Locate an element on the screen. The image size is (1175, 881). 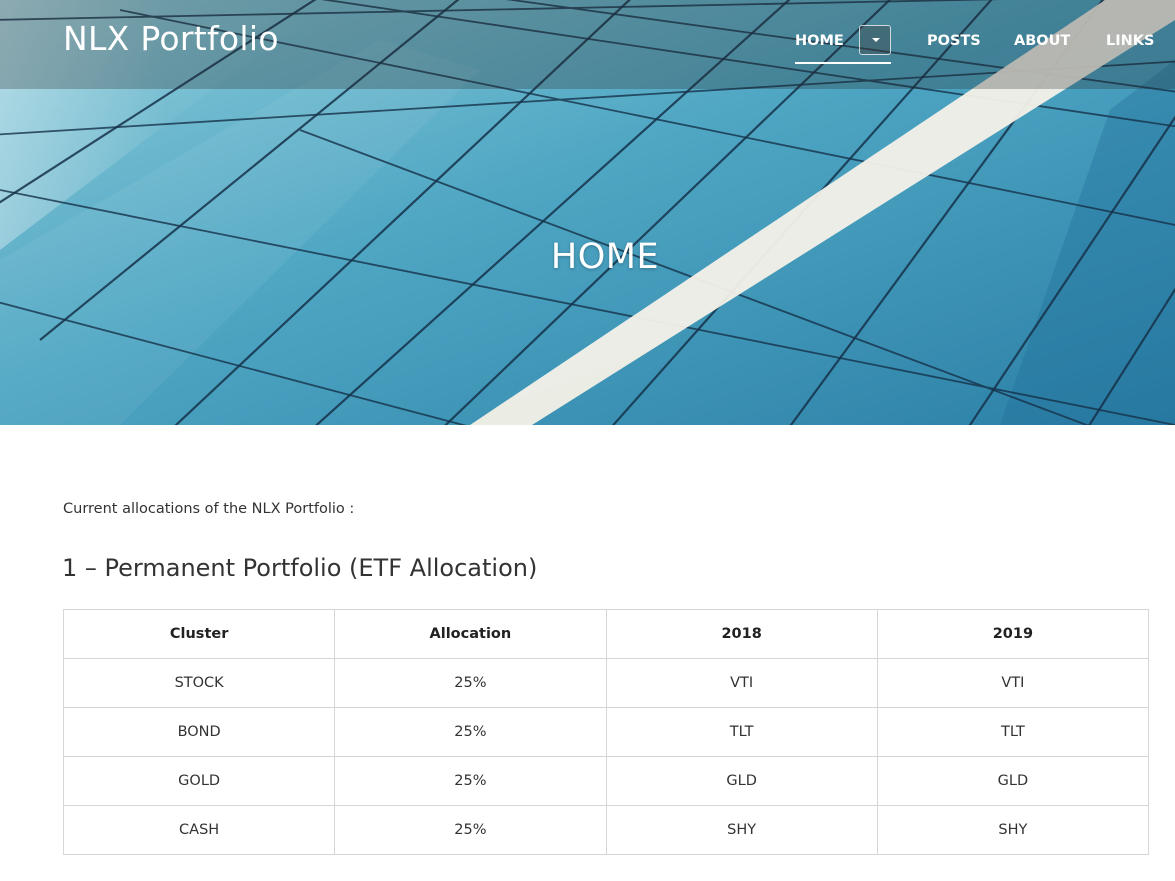
column-header-2018: 2018 is located at coordinates (741, 634).